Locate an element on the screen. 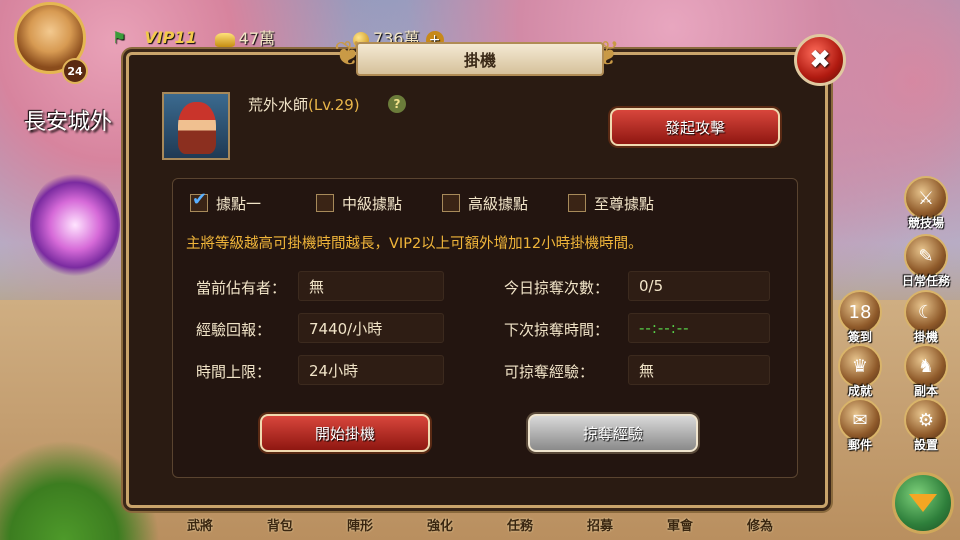 This screenshot has height=540, width=960. mail-label: 郵件 is located at coordinates (859, 445).